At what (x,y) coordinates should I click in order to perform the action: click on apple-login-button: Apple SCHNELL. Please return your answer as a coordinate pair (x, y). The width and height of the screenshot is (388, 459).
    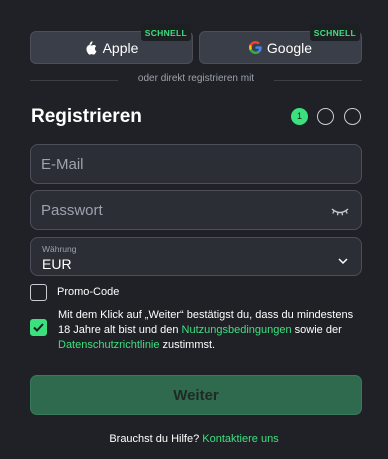
    Looking at the image, I should click on (111, 44).